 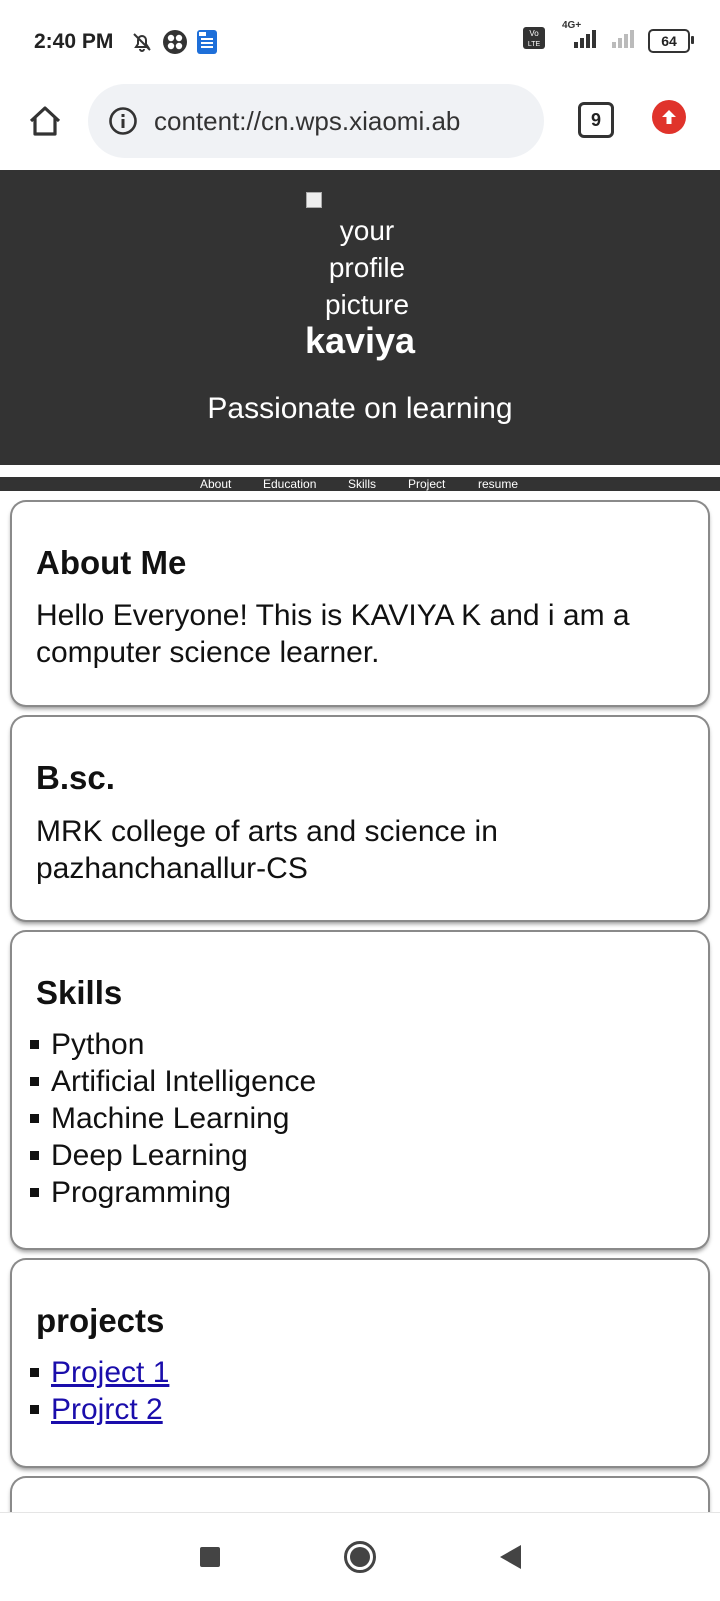 What do you see at coordinates (79, 992) in the screenshot?
I see `skills-title: Skills` at bounding box center [79, 992].